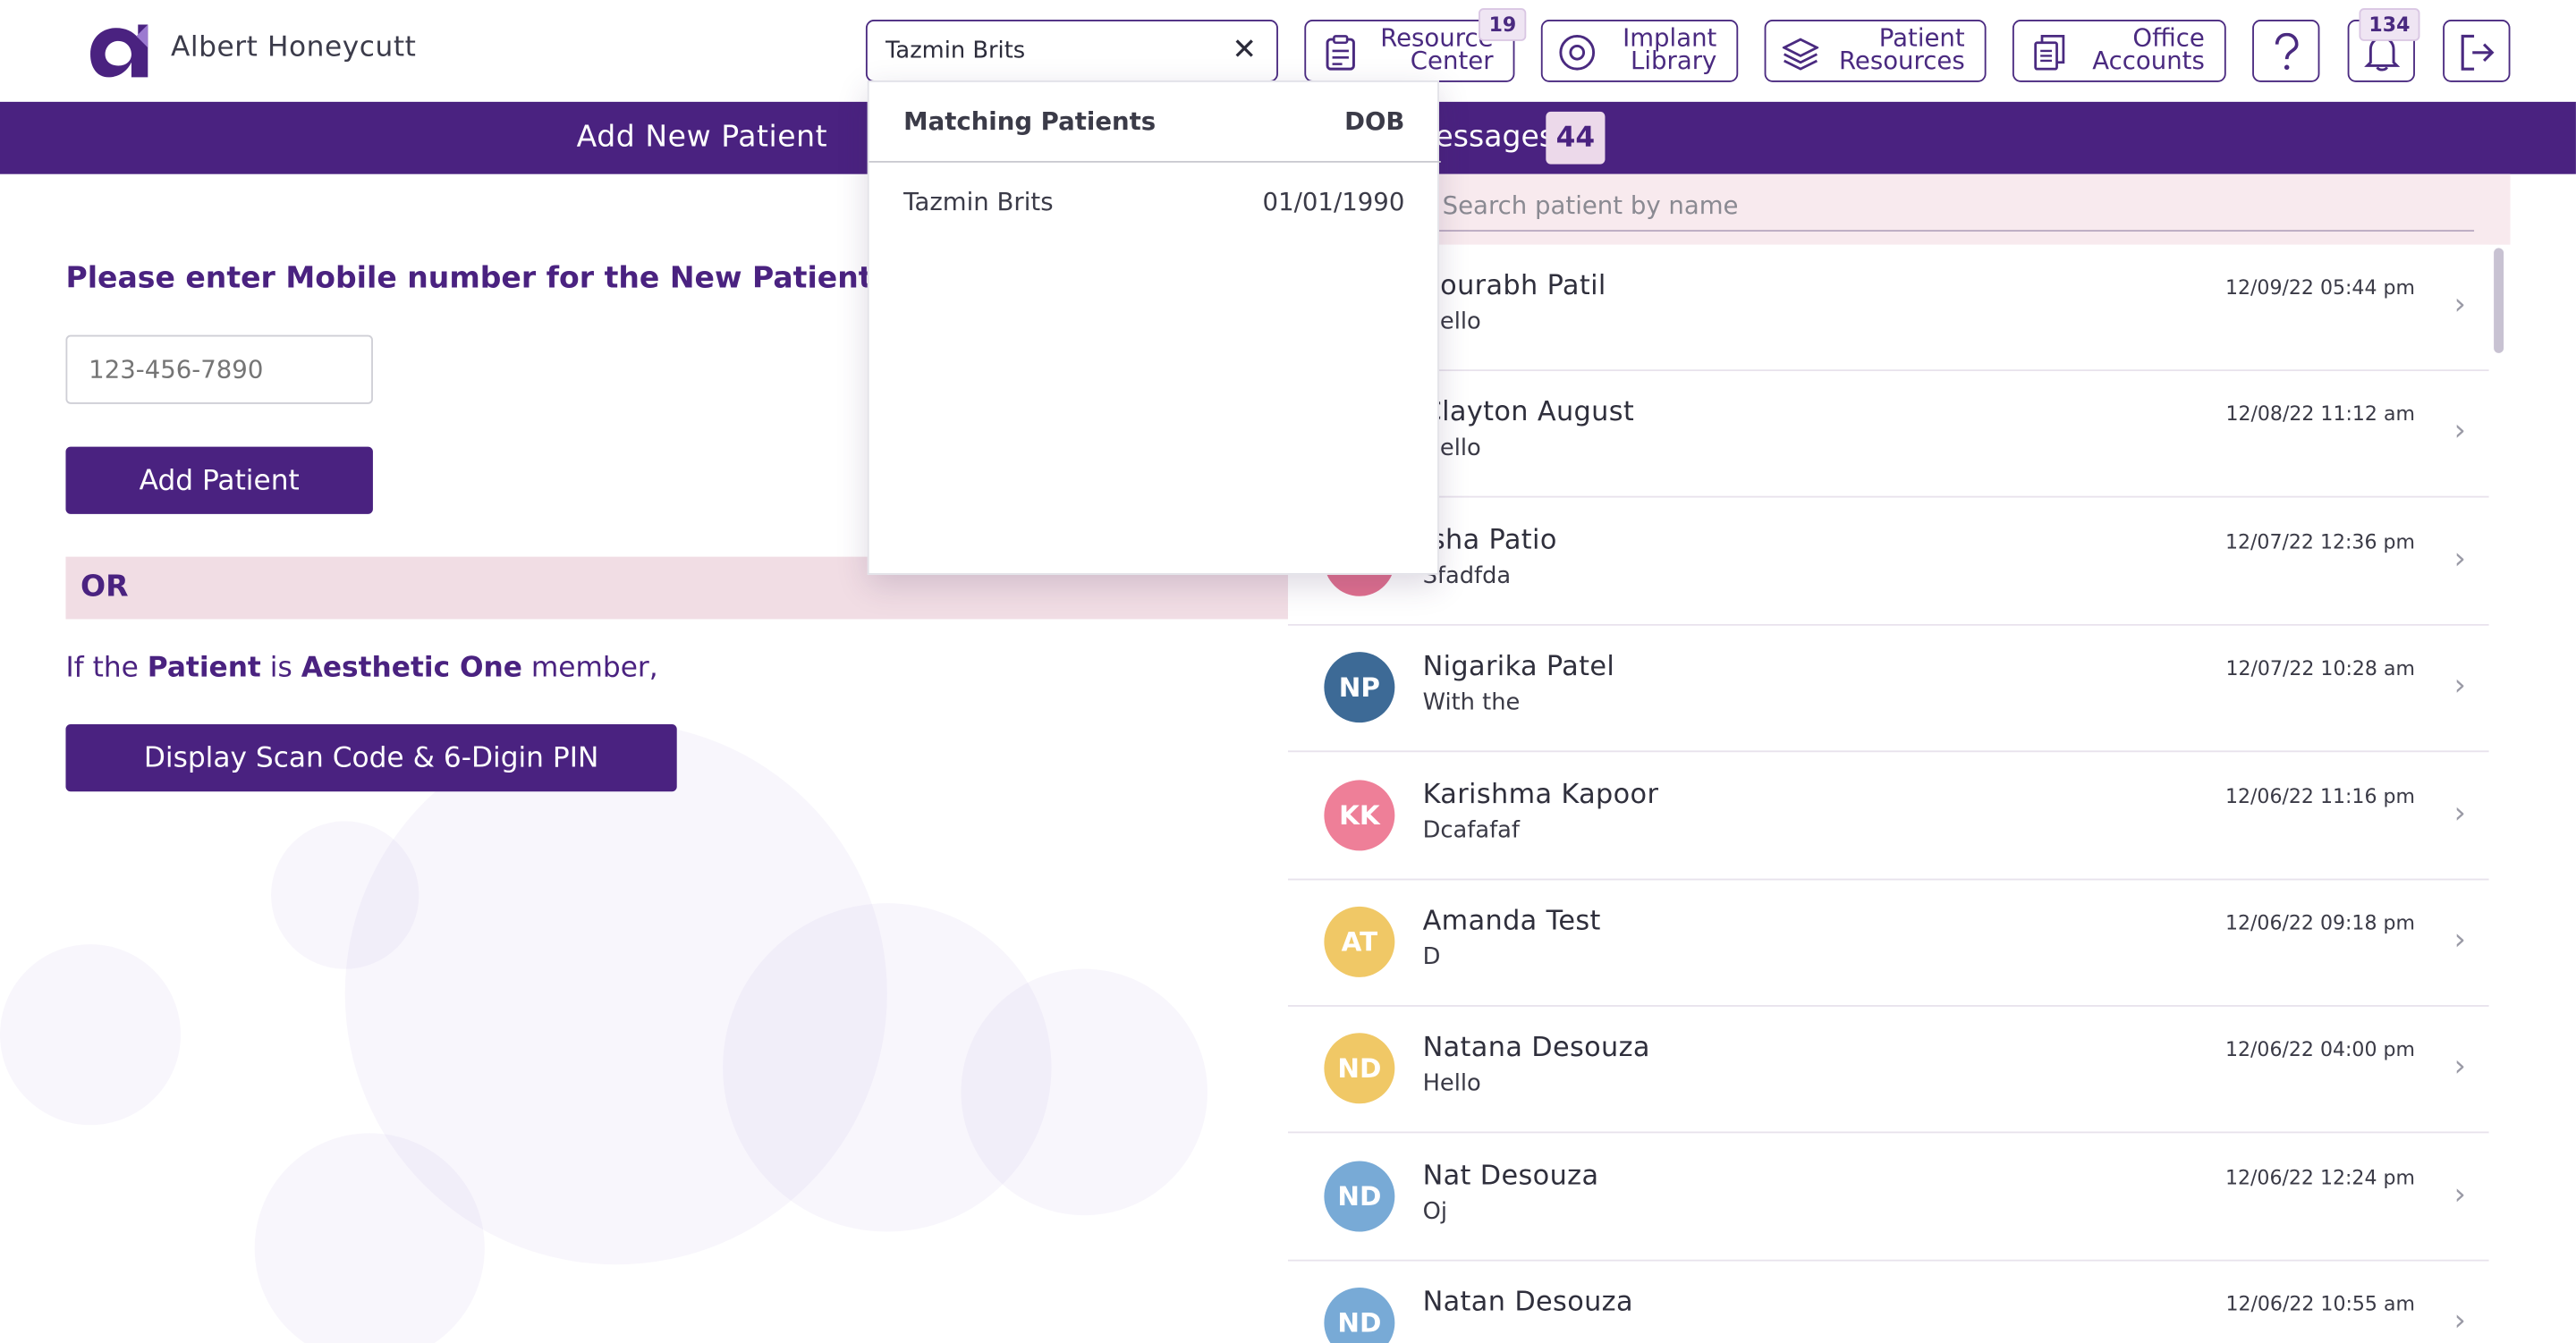 This screenshot has height=1343, width=2576. What do you see at coordinates (1415, 45) in the screenshot?
I see `resource-center-button: Resource Center 19` at bounding box center [1415, 45].